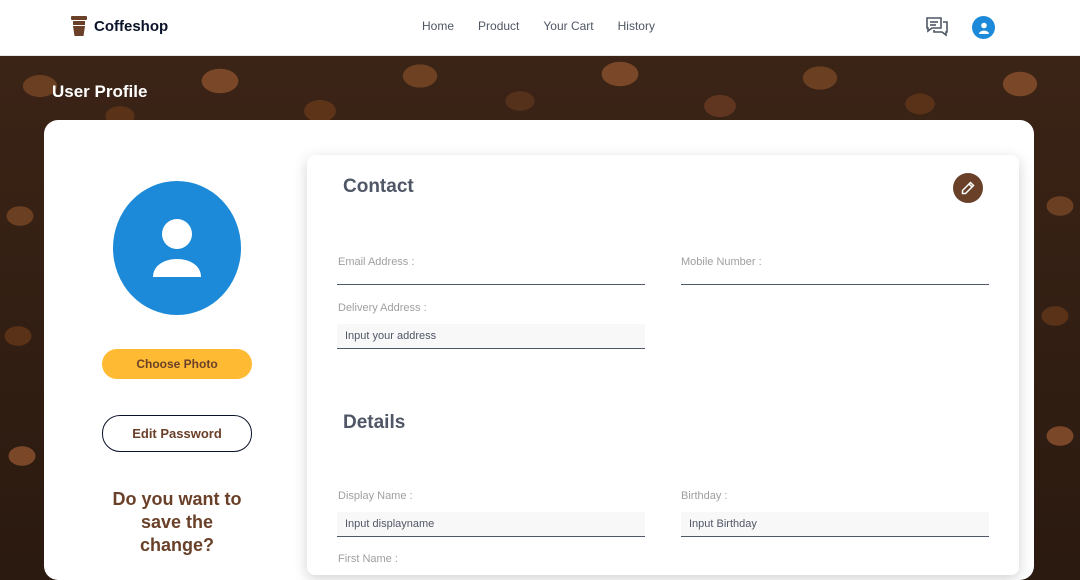  Describe the element at coordinates (491, 336) in the screenshot. I see `delivery-address-input` at that location.